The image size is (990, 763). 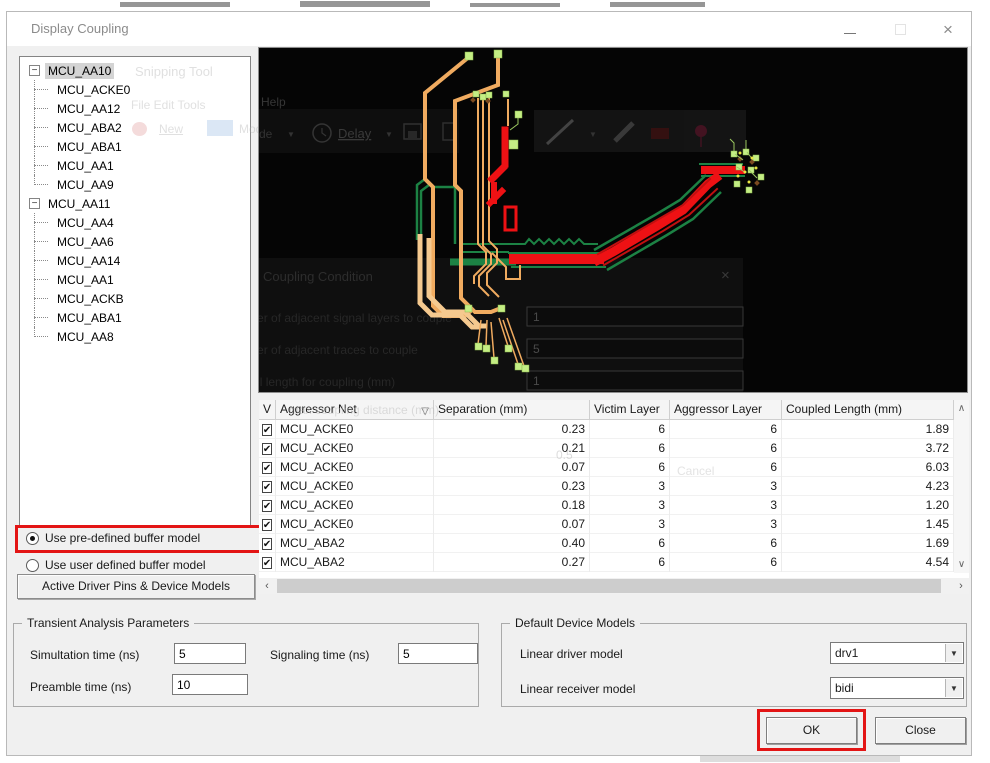 What do you see at coordinates (868, 543) in the screenshot?
I see `coupled-length-cell: 1.69` at bounding box center [868, 543].